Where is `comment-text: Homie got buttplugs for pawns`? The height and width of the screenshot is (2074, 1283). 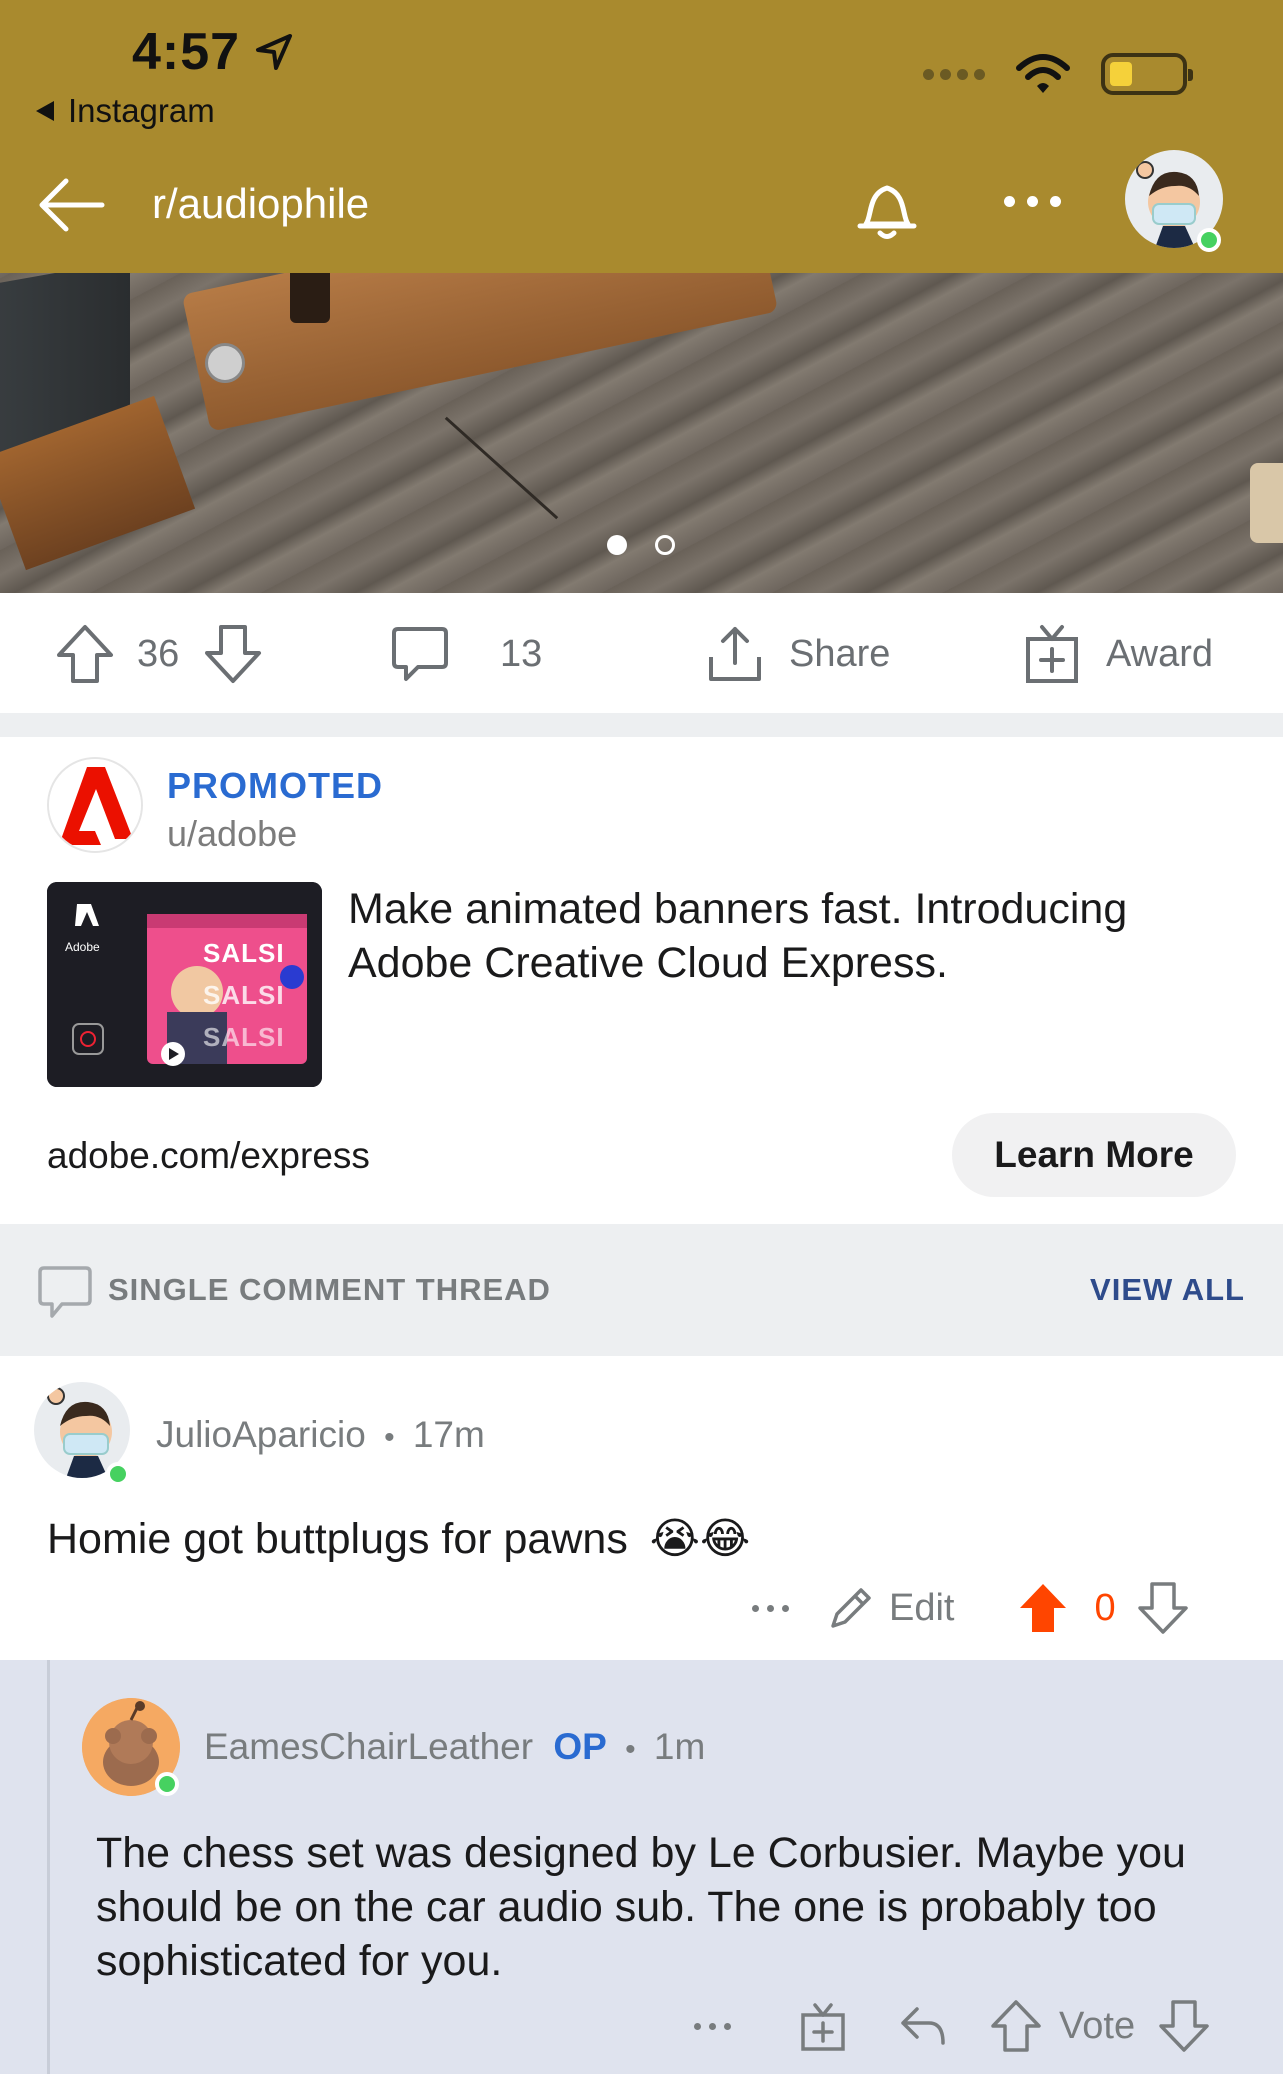
comment-text: Homie got buttplugs for pawns is located at coordinates (337, 1539).